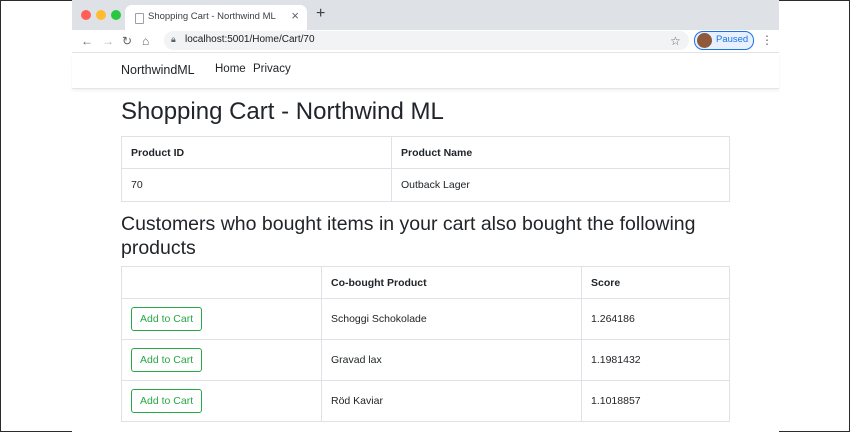  Describe the element at coordinates (655, 401) in the screenshot. I see `score-cell: 1.1018857` at that location.